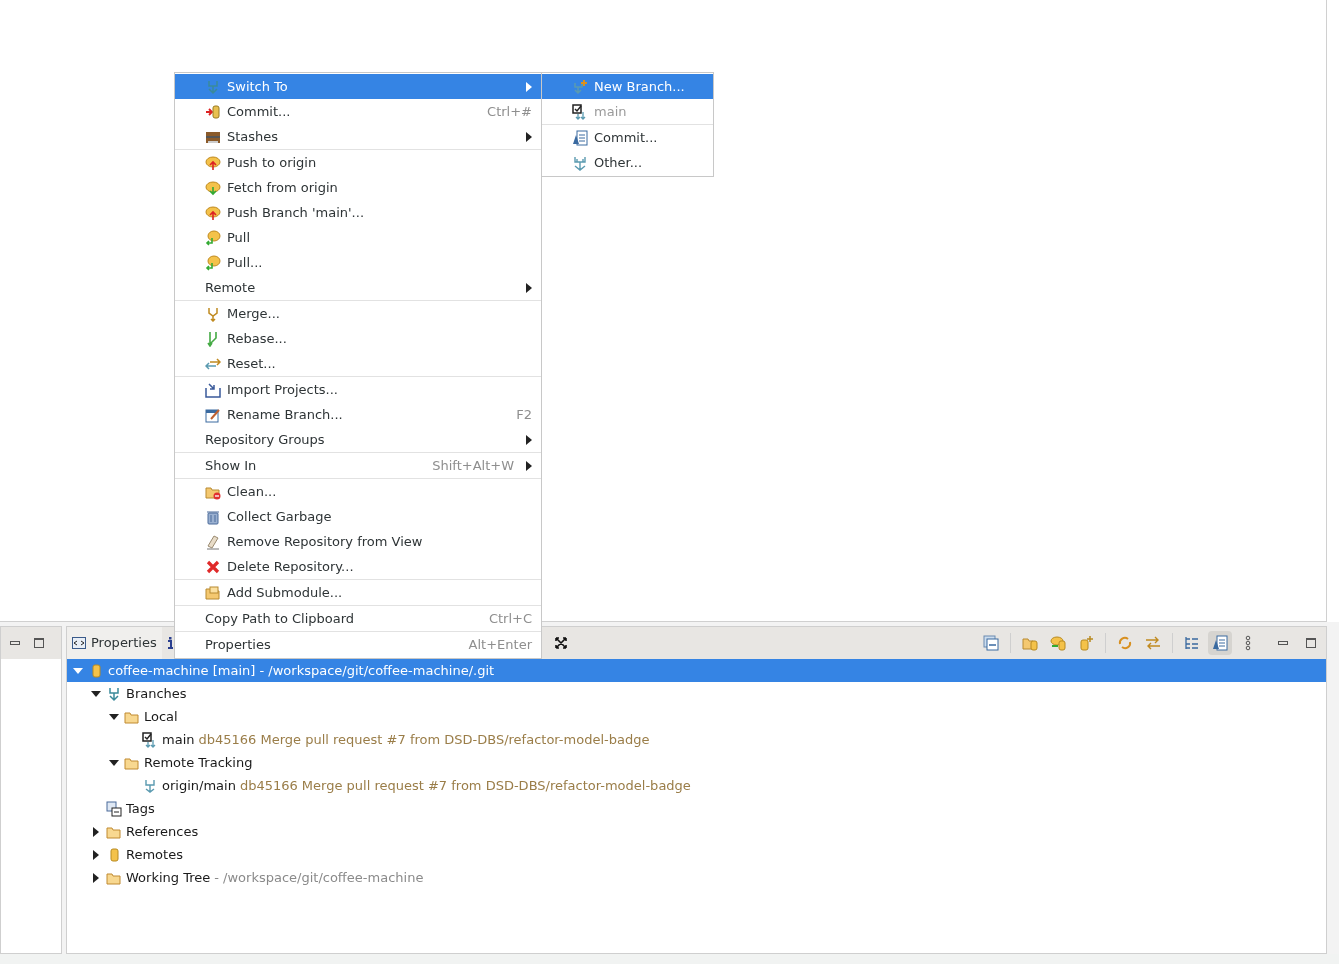  Describe the element at coordinates (213, 414) in the screenshot. I see `rename-icon` at that location.